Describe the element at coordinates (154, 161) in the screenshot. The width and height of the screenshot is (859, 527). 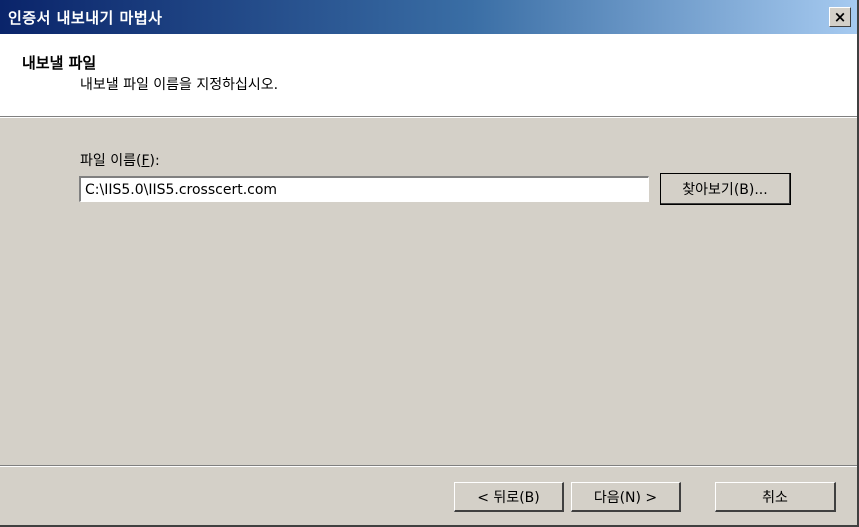
I see `file-name-label-suffix: ):` at that location.